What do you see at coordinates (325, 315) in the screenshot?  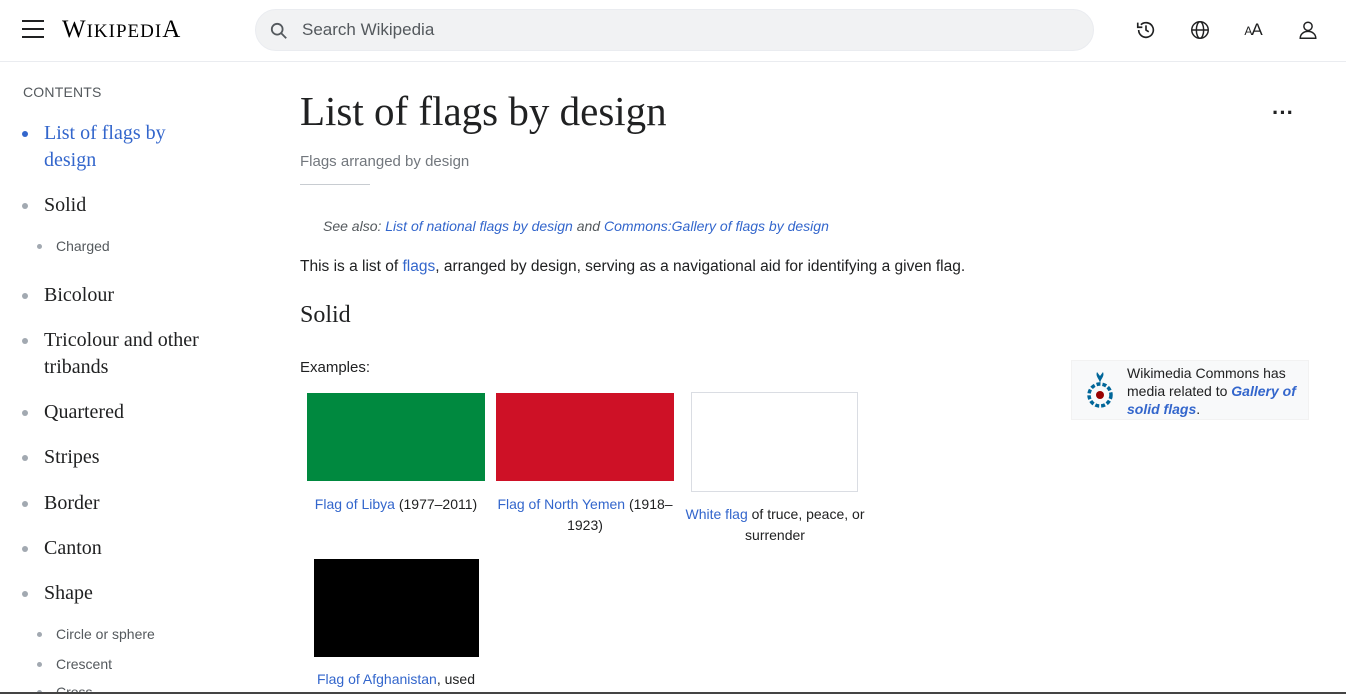 I see `section-heading-solid: Solid` at bounding box center [325, 315].